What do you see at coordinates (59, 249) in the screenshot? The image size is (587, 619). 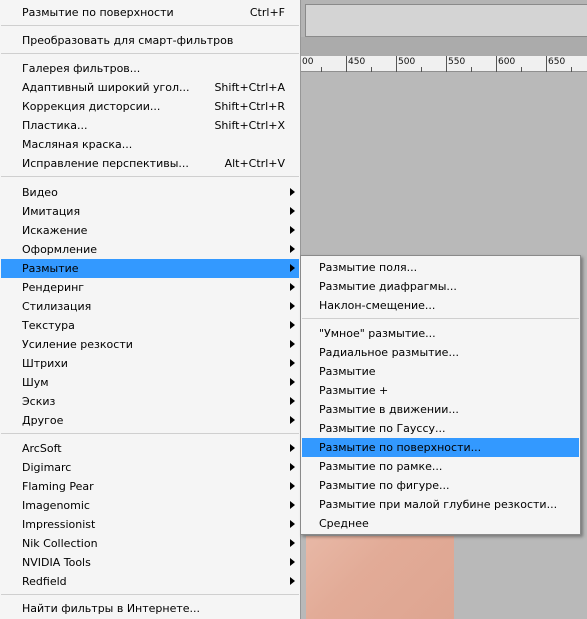 I see `menu-item-label: Оформление` at bounding box center [59, 249].